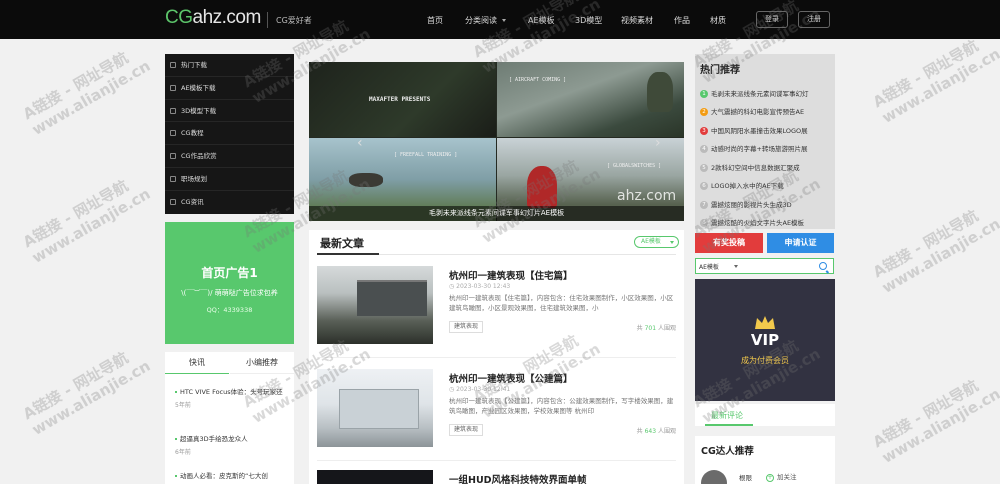 The width and height of the screenshot is (1000, 484). I want to click on list-item: 动画人必看：皮克斯的“七大创, so click(232, 476).